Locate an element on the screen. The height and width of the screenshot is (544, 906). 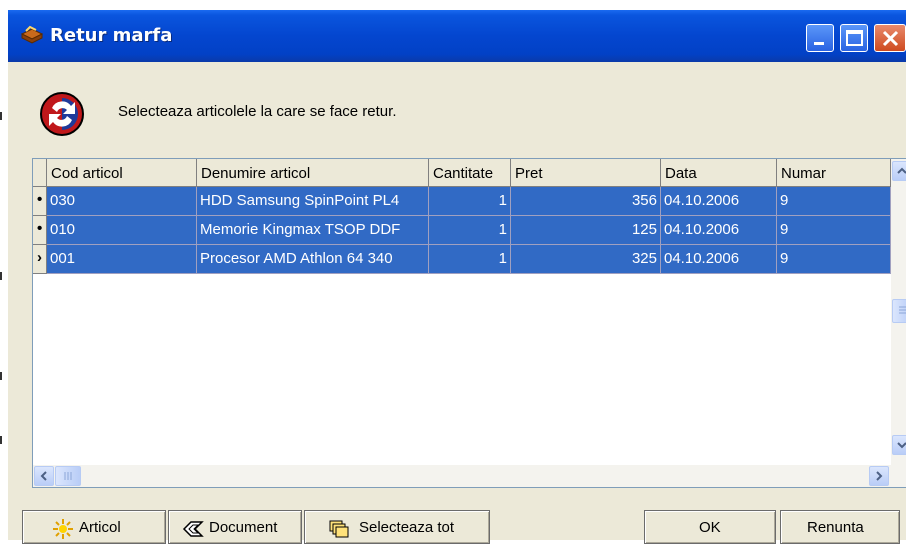
articol-button: Articol is located at coordinates (94, 527).